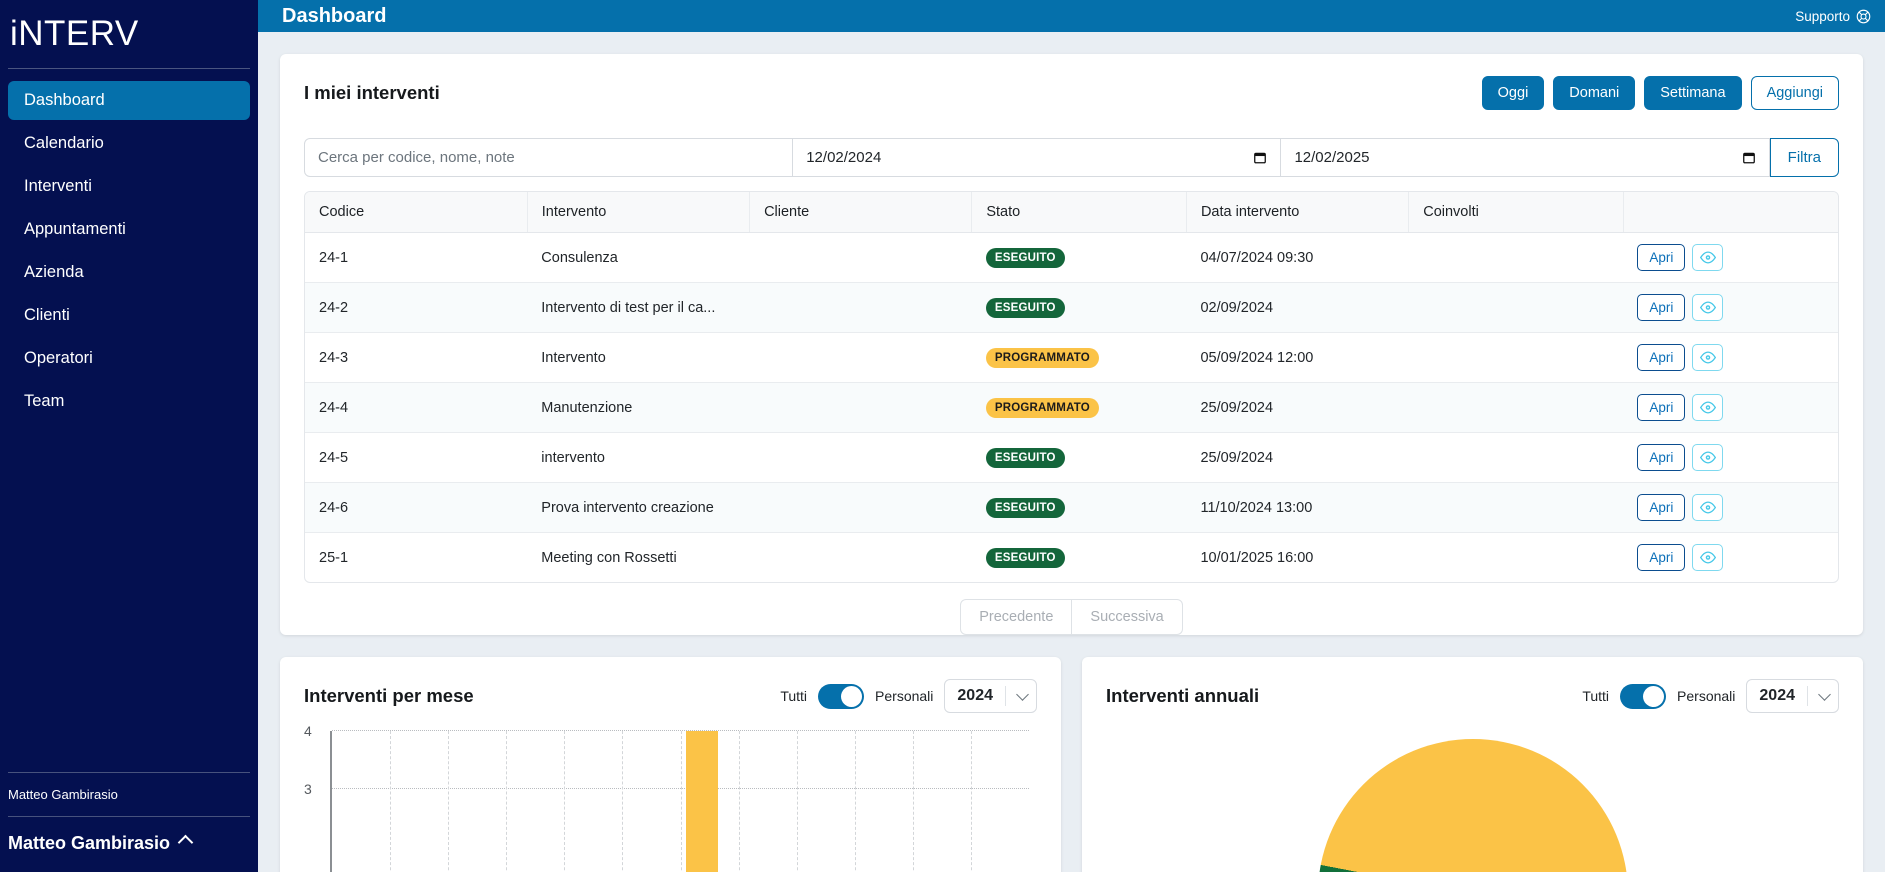 This screenshot has height=872, width=1885. I want to click on annual-scope-toggle, so click(1643, 696).